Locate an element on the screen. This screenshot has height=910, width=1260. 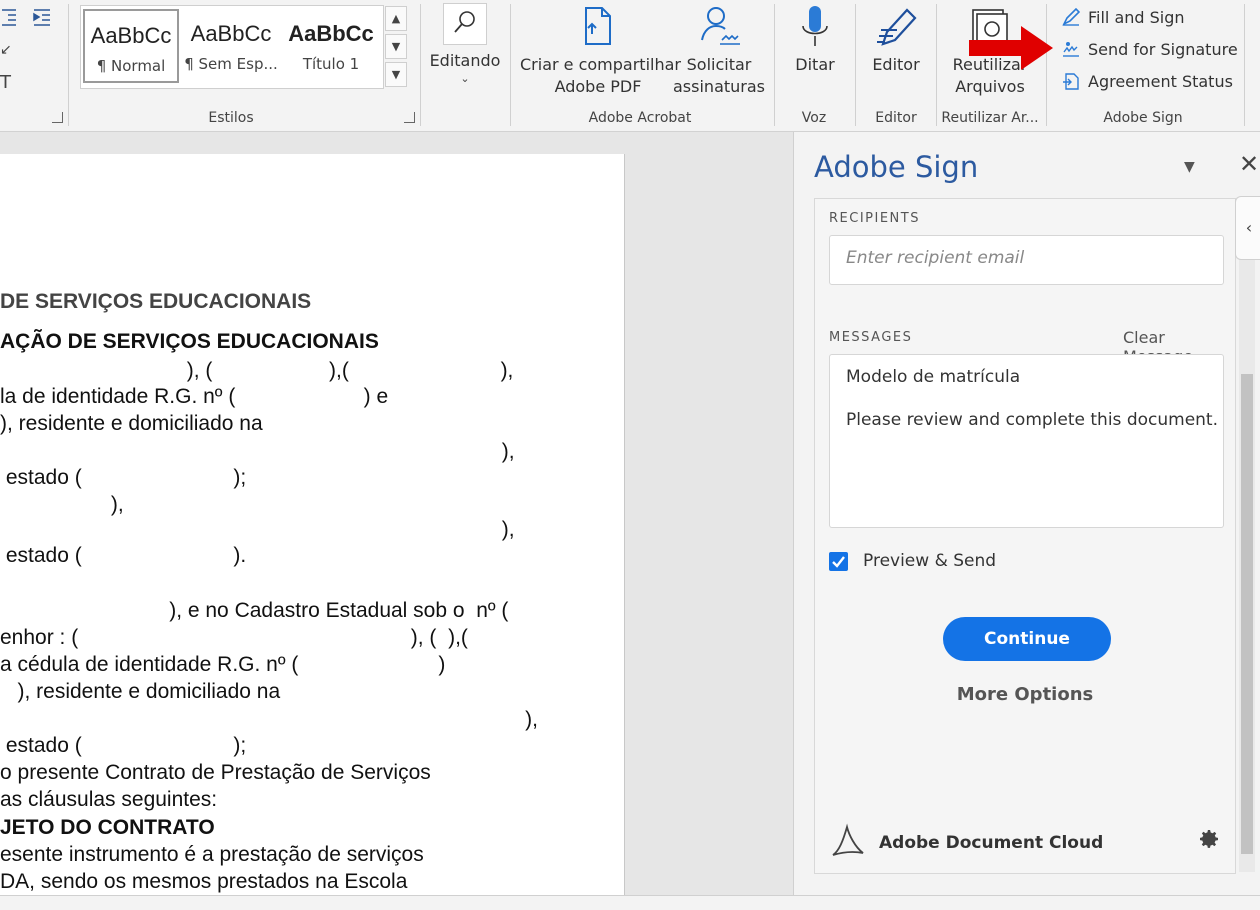
agreement-status-icon is located at coordinates (1071, 81).